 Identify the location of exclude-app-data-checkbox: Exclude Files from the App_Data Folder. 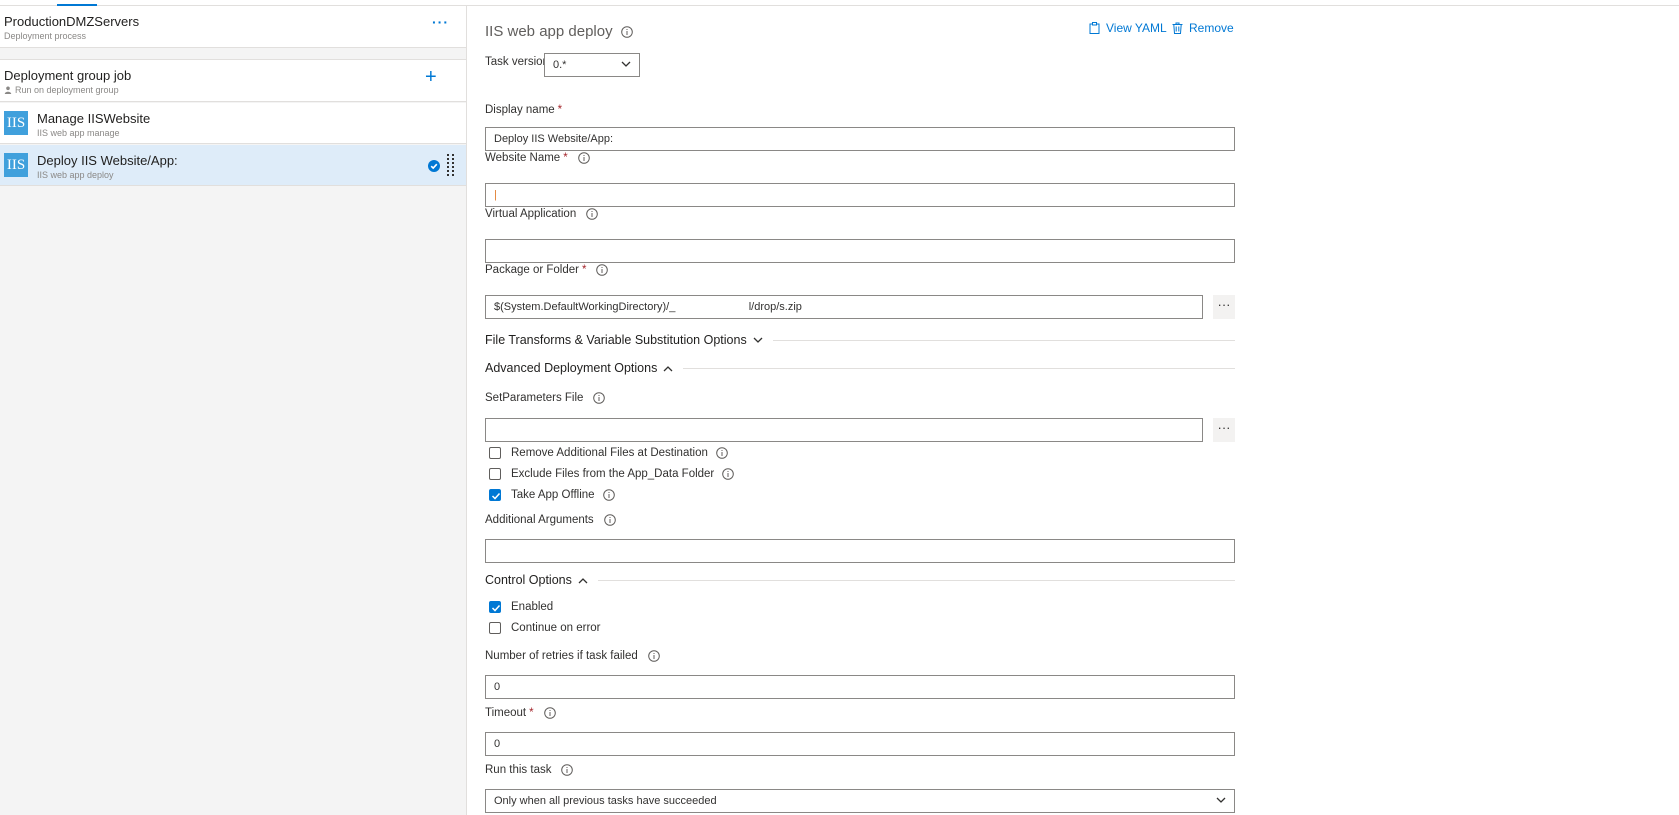
(612, 474).